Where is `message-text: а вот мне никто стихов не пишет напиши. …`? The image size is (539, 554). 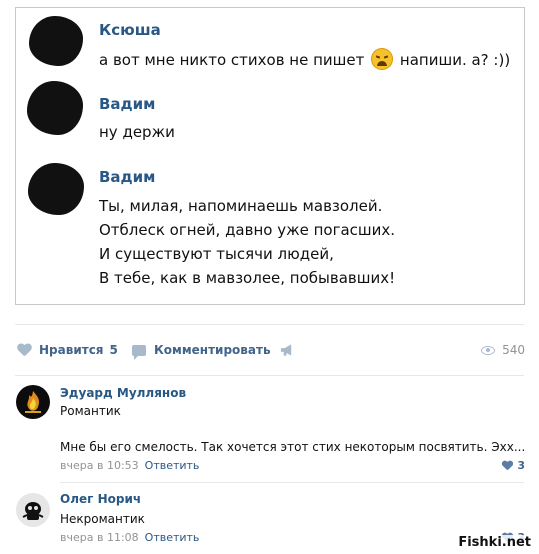
message-text: а вот мне никто стихов не пишет напиши. … is located at coordinates (304, 59).